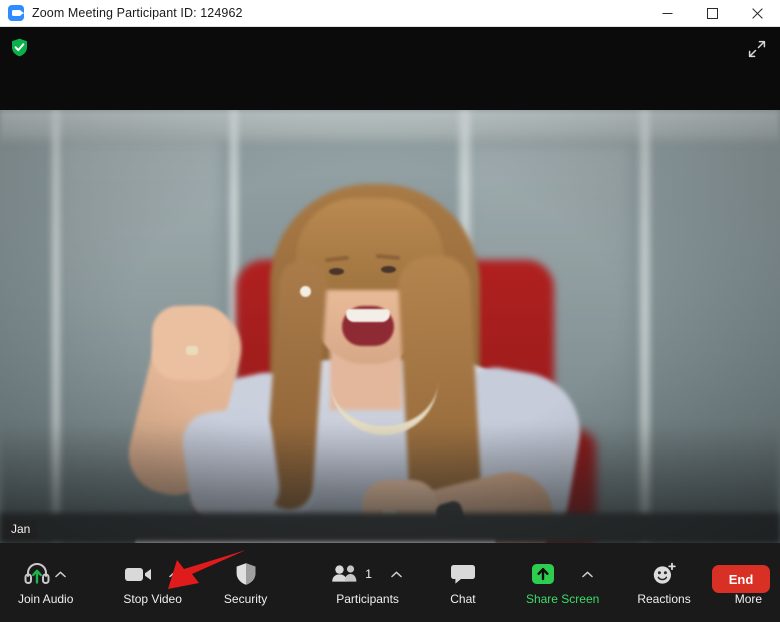  Describe the element at coordinates (137, 13) in the screenshot. I see `window-title: Zoom Meeting Participant ID: 124962` at that location.